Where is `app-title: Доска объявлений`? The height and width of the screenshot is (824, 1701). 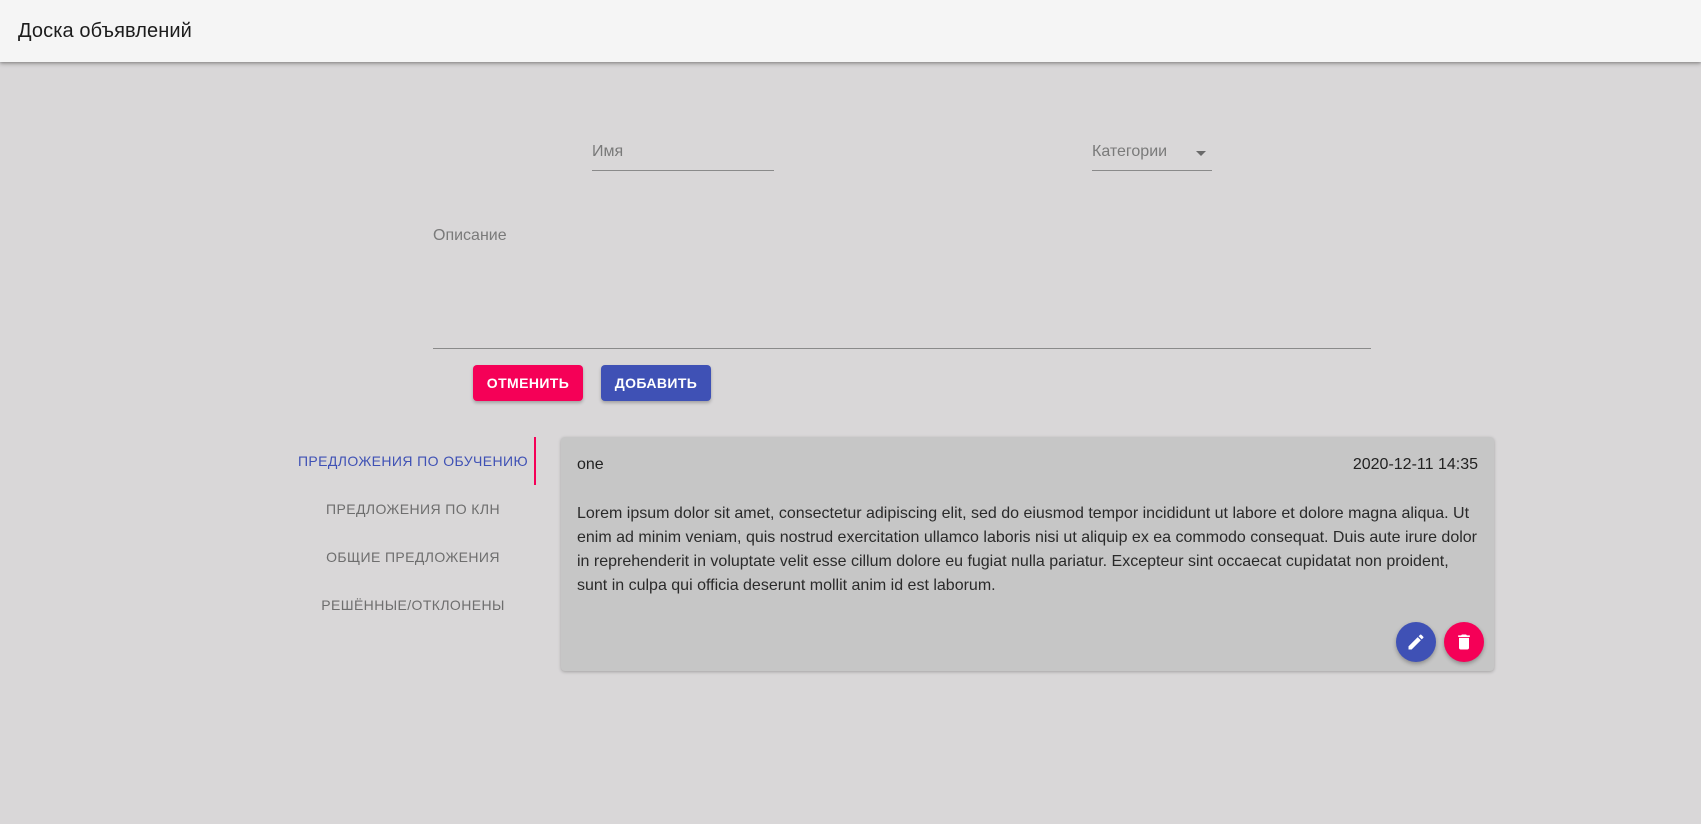 app-title: Доска объявлений is located at coordinates (105, 30).